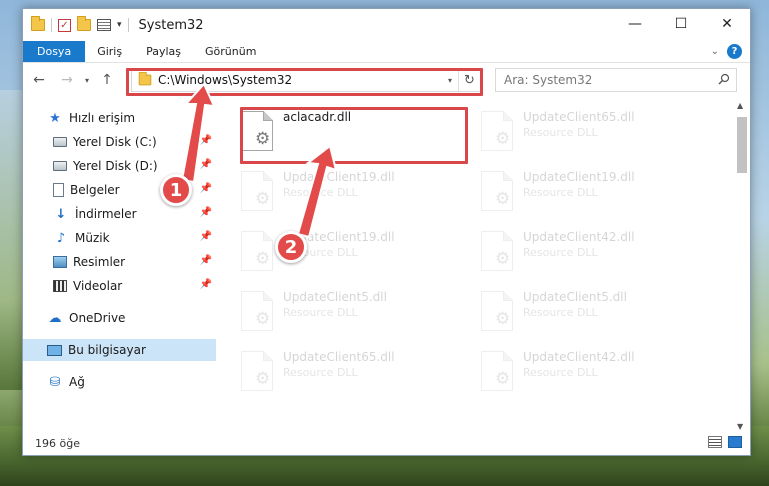  What do you see at coordinates (715, 442) in the screenshot?
I see `details-view-icon` at bounding box center [715, 442].